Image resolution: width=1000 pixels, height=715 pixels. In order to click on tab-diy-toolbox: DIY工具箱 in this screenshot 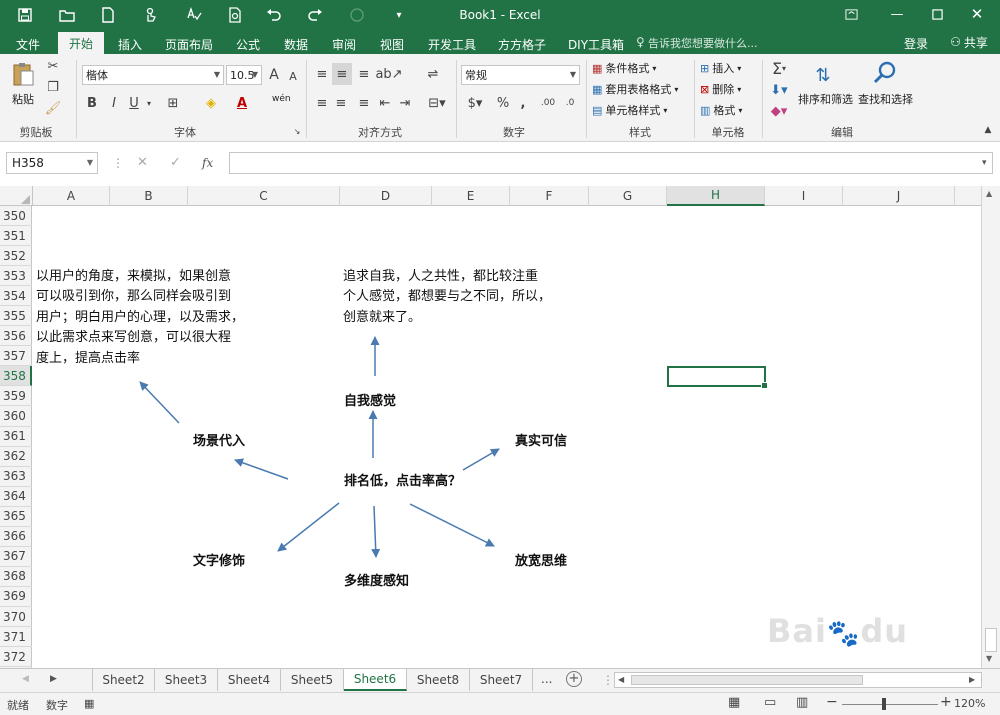, I will do `click(596, 44)`.